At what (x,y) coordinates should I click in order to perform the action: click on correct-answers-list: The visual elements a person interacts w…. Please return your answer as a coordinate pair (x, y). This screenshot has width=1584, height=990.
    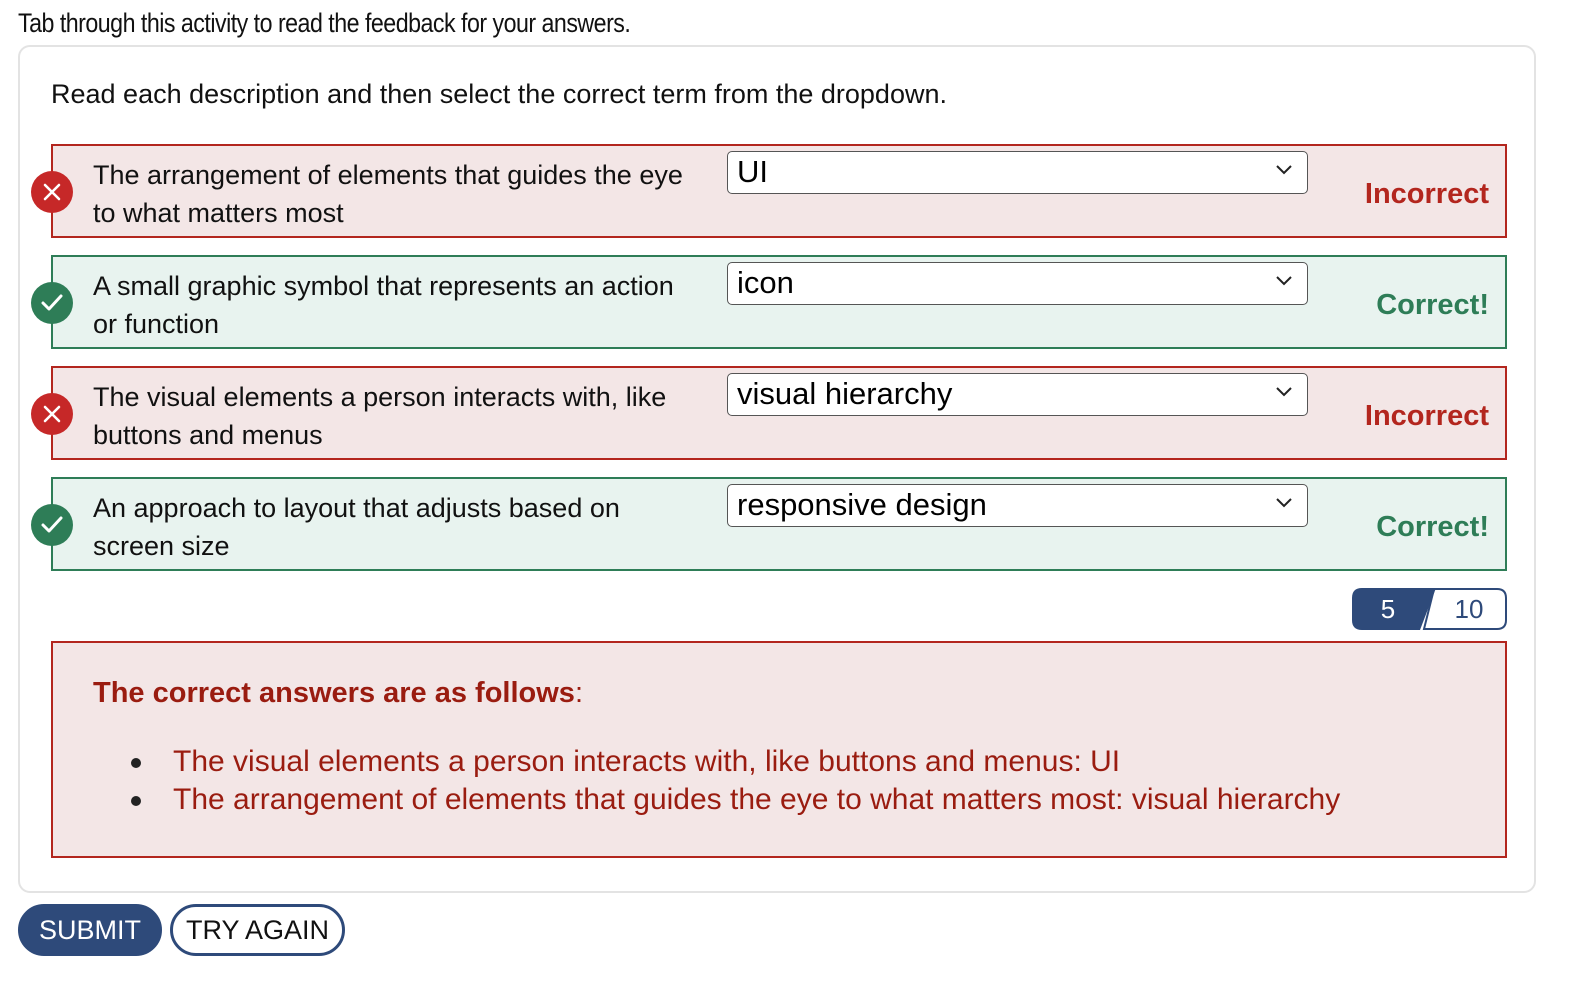
    Looking at the image, I should click on (735, 781).